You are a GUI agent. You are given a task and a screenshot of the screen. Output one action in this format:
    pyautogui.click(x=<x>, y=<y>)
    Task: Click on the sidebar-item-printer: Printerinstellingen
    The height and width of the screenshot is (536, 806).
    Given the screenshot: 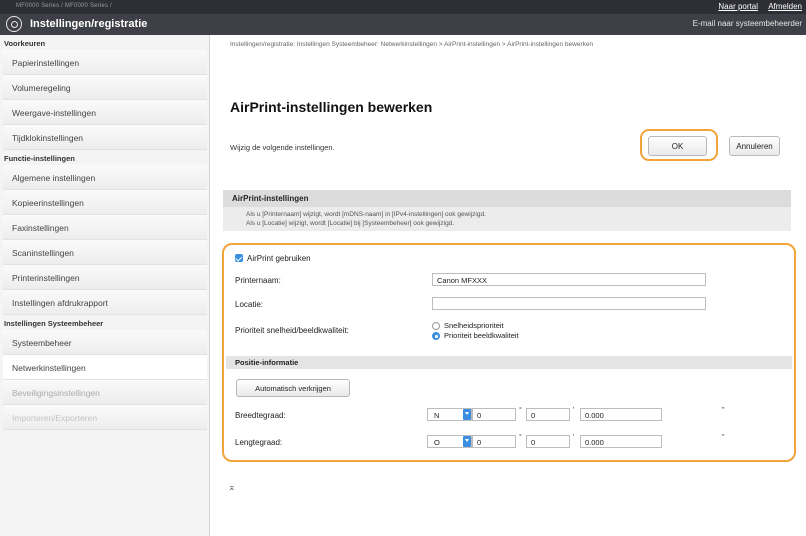 What is the action you would take?
    pyautogui.click(x=105, y=277)
    